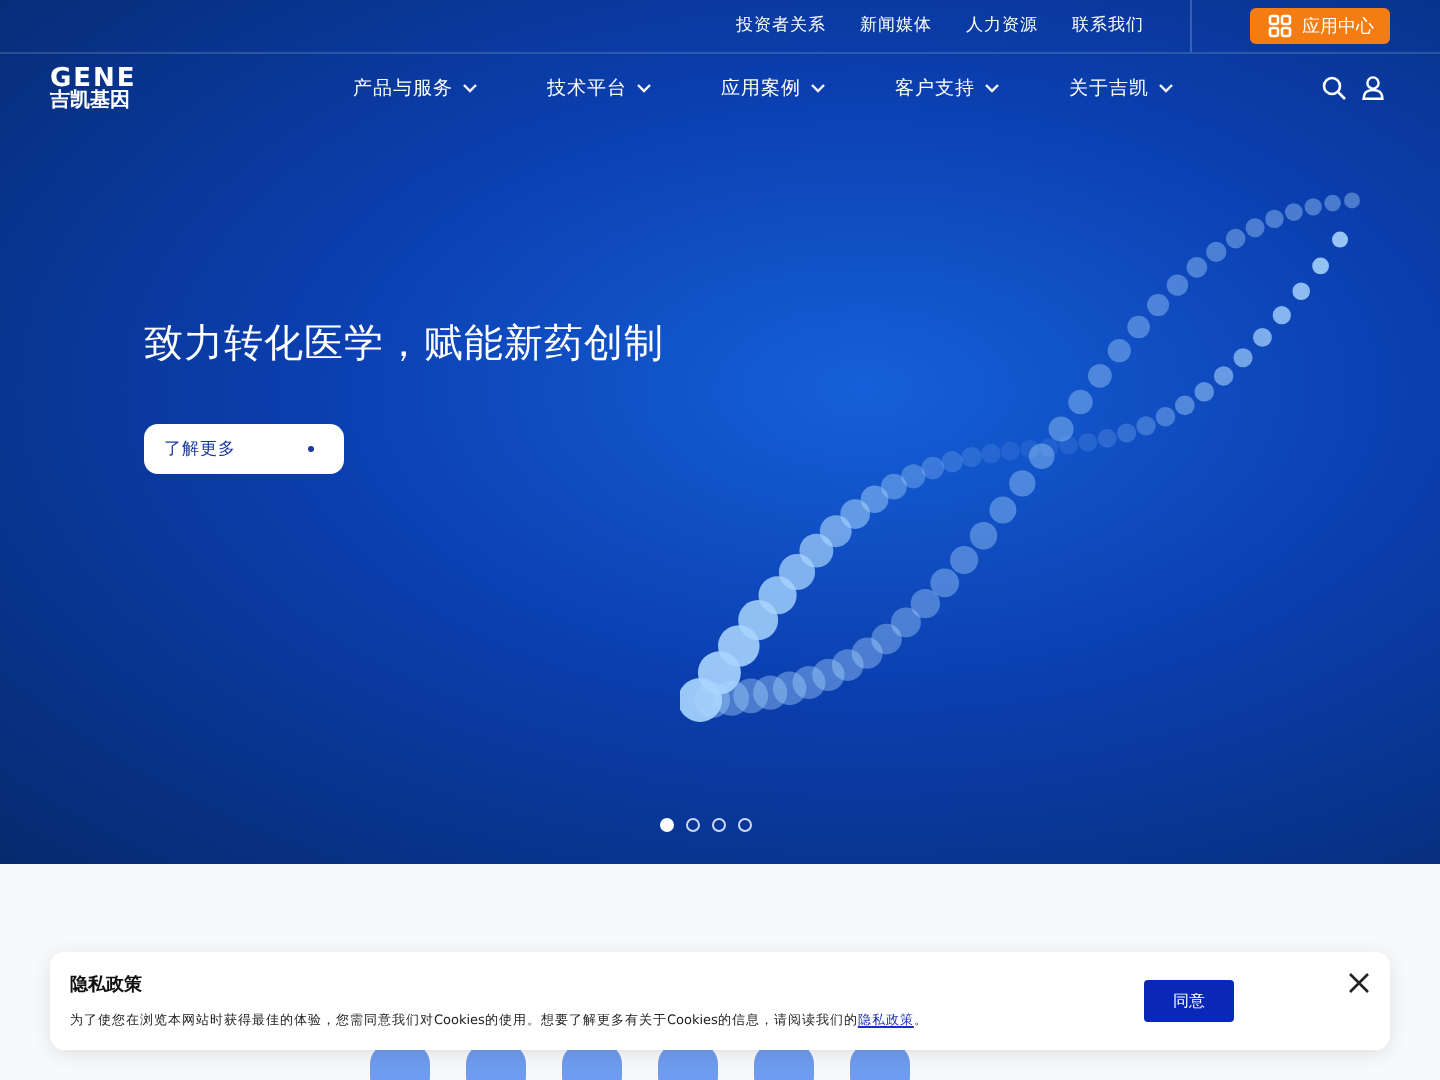 The height and width of the screenshot is (1080, 1440). I want to click on top-link: 联系我们, so click(1108, 26).